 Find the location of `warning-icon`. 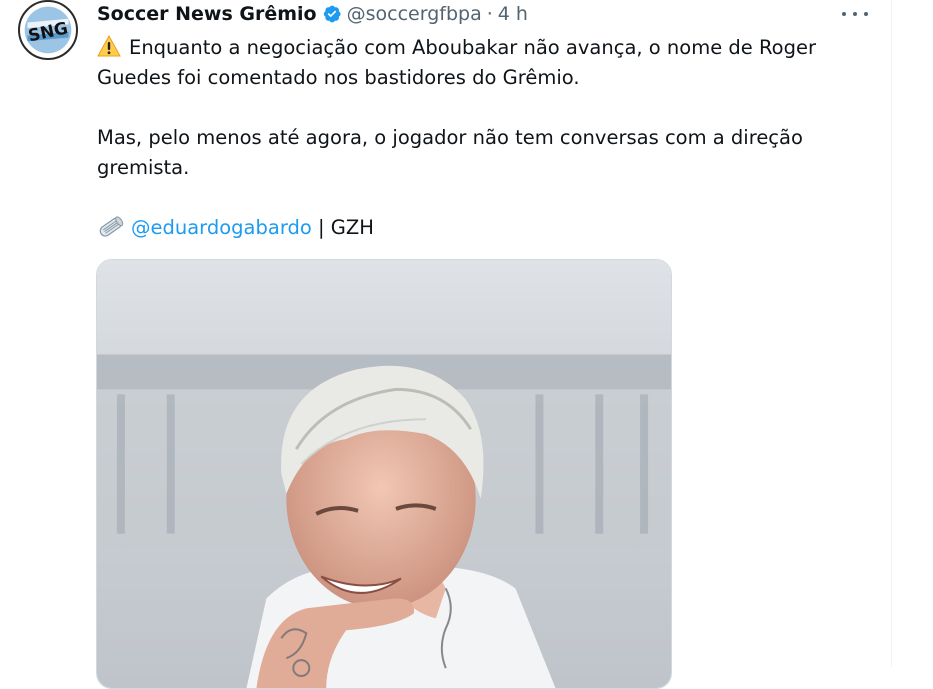

warning-icon is located at coordinates (109, 46).